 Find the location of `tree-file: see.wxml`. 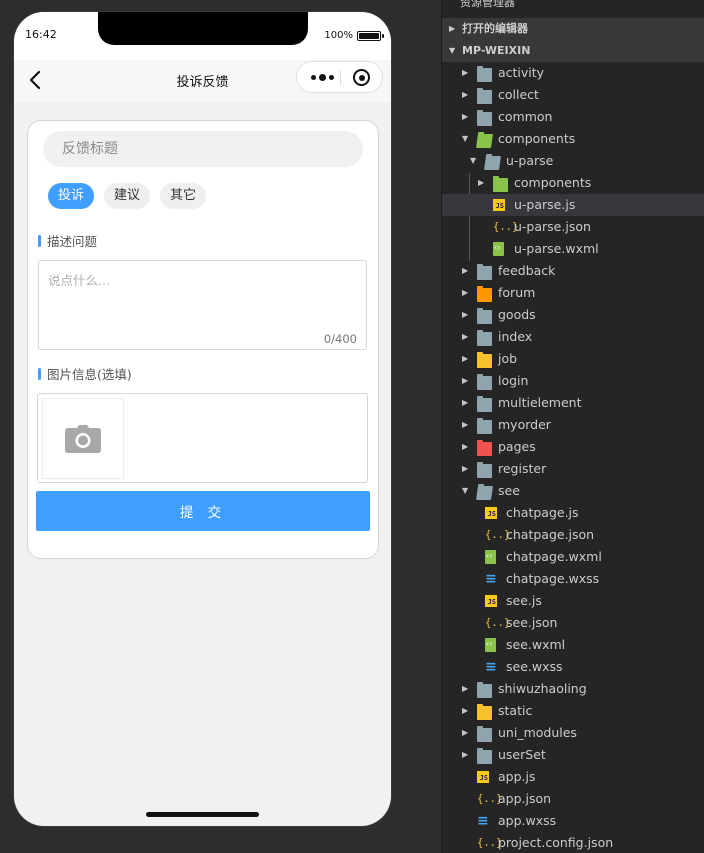

tree-file: see.wxml is located at coordinates (573, 645).